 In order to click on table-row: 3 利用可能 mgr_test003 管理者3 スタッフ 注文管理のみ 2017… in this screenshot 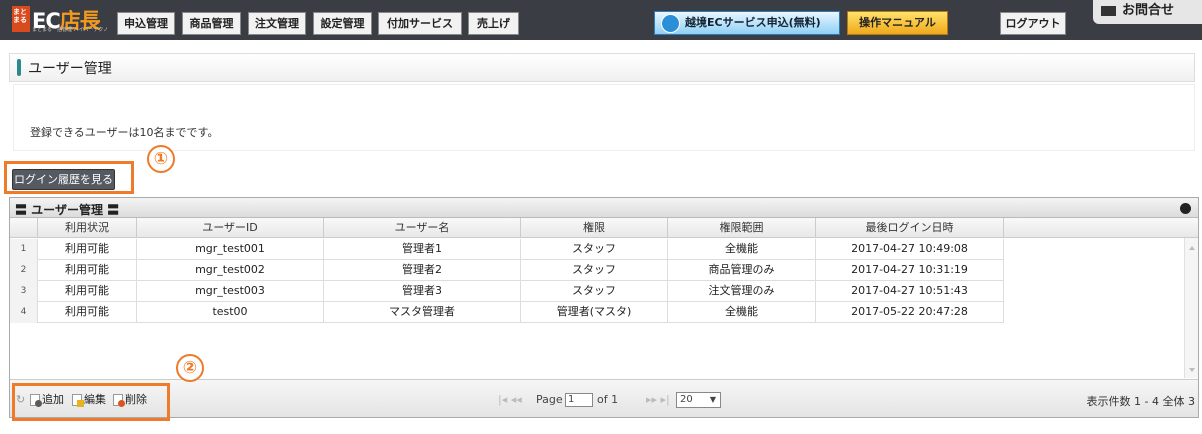, I will do `click(507, 291)`.